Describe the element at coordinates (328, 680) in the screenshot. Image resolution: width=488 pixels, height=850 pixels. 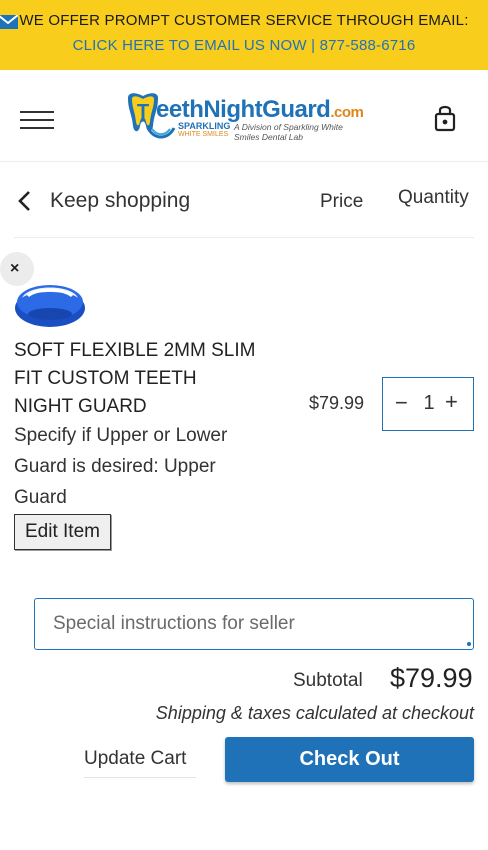
I see `subtotal-label: Subtotal` at that location.